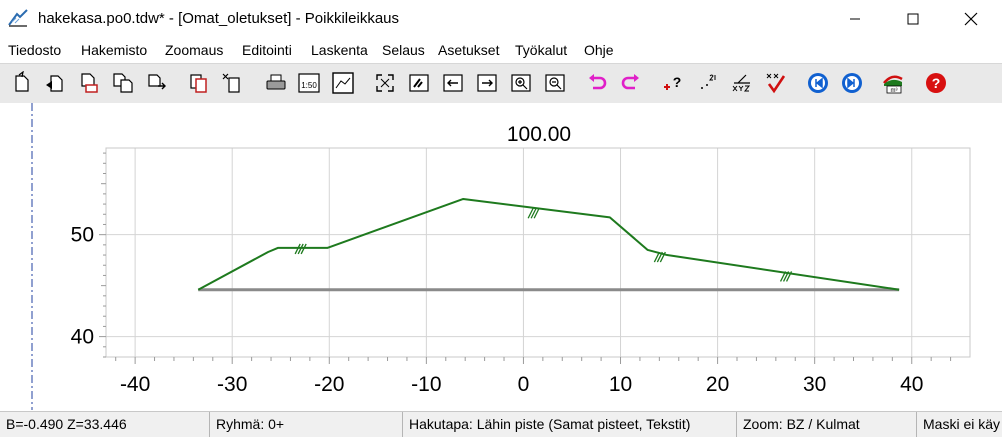 The height and width of the screenshot is (437, 1002). What do you see at coordinates (426, 384) in the screenshot?
I see `x-tick-label: -10` at bounding box center [426, 384].